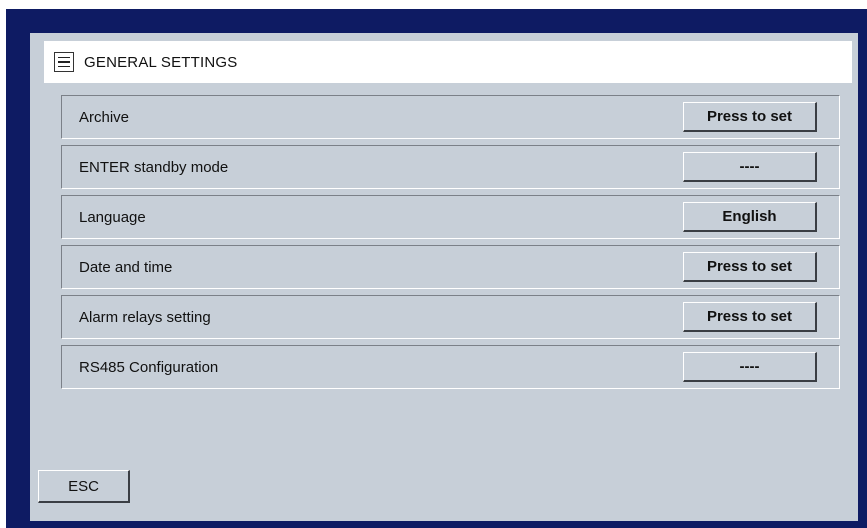 The height and width of the screenshot is (528, 867). I want to click on alarm-relays-set-button: Press to set, so click(750, 317).